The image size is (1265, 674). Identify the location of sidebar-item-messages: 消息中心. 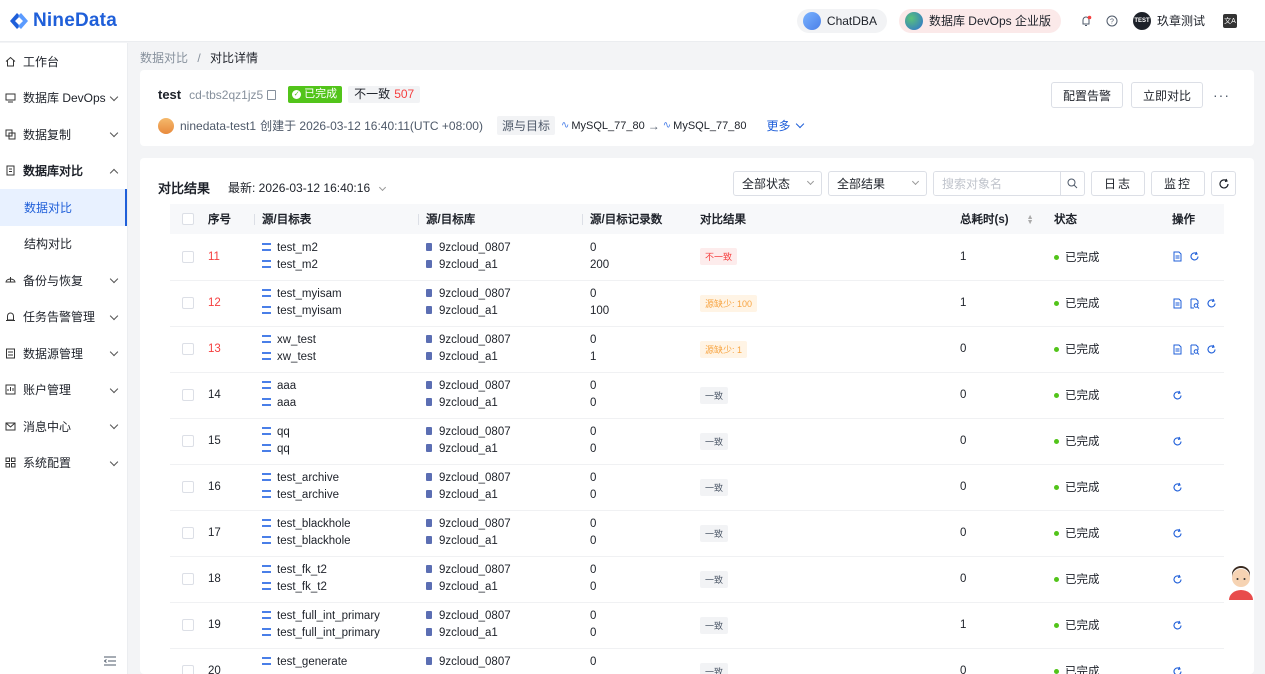
(63, 426).